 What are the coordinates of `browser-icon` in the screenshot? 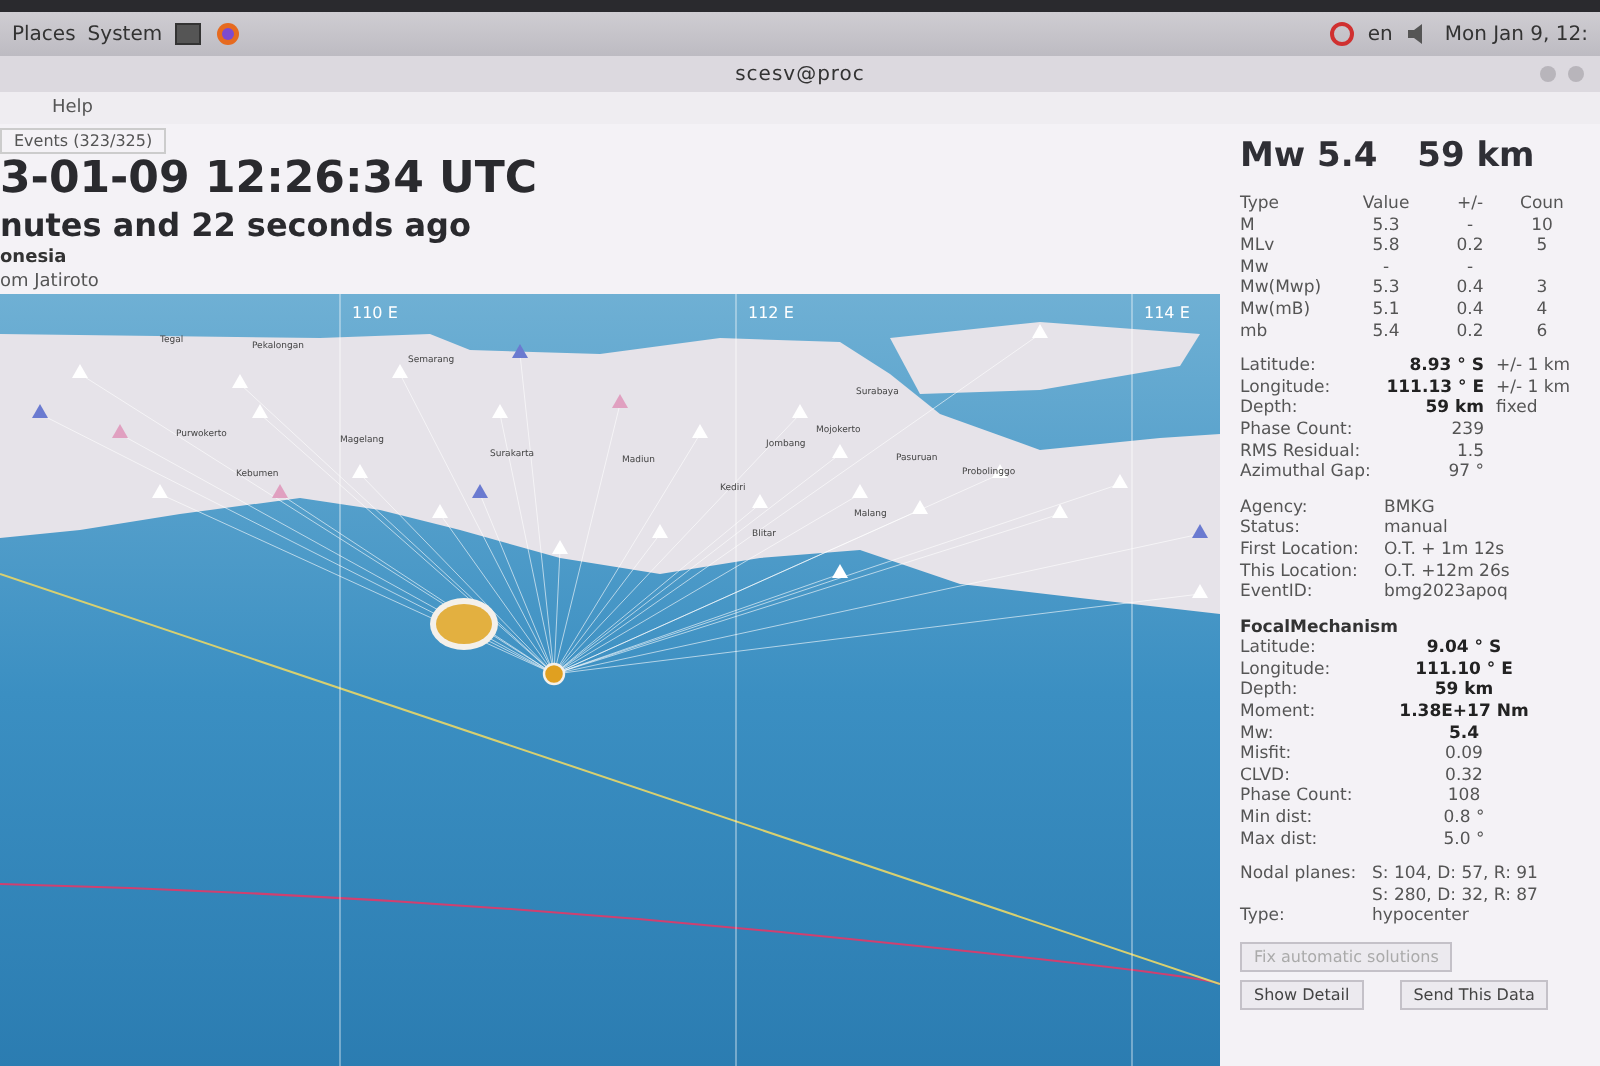 It's located at (228, 34).